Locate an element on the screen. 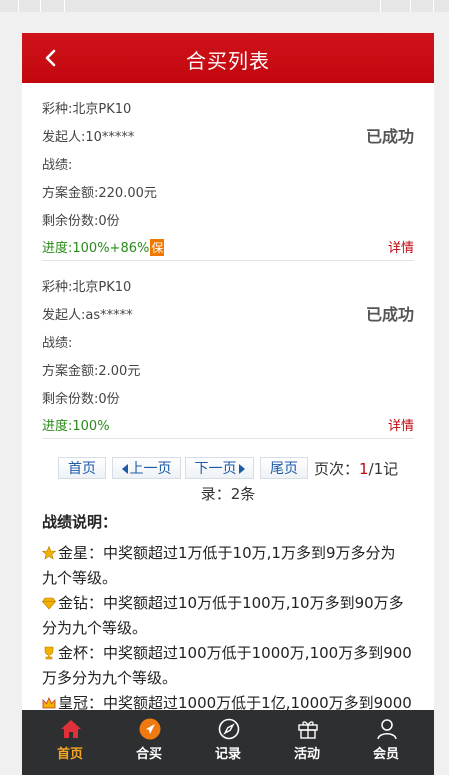  tab-group-buy: 合买 is located at coordinates (149, 742).